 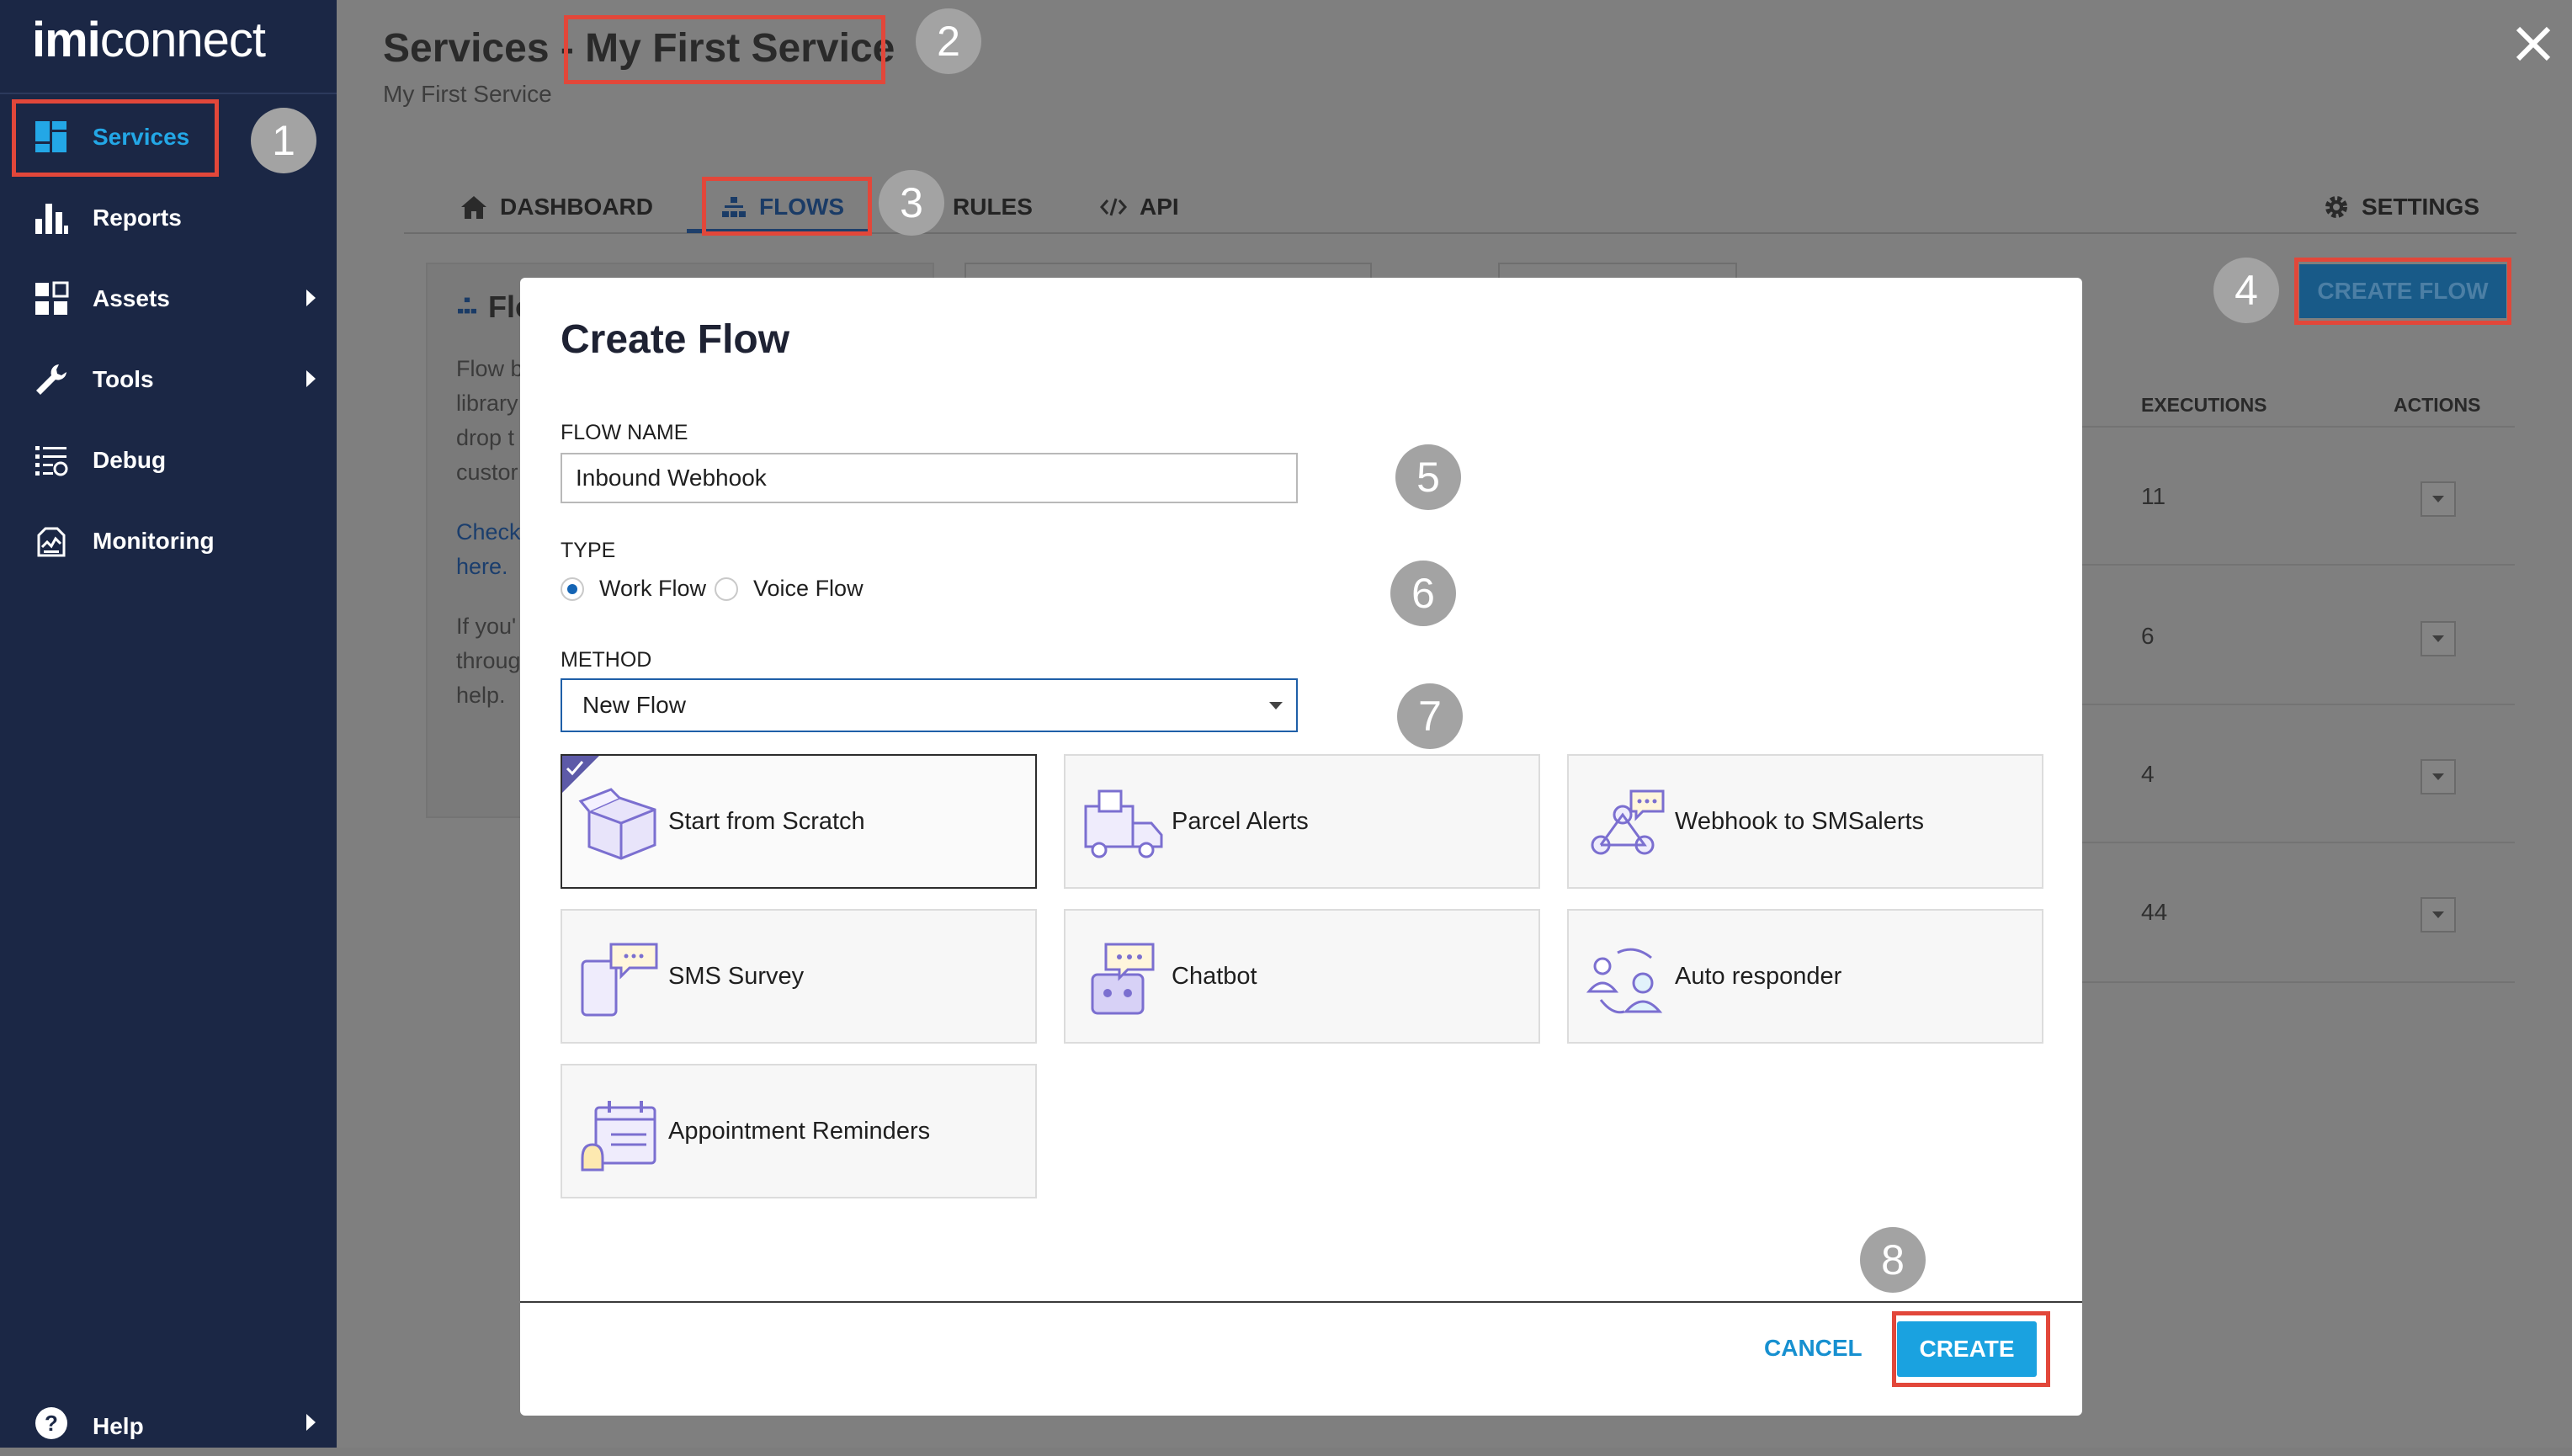 I want to click on tab-settings: SETTINGS, so click(x=2401, y=207).